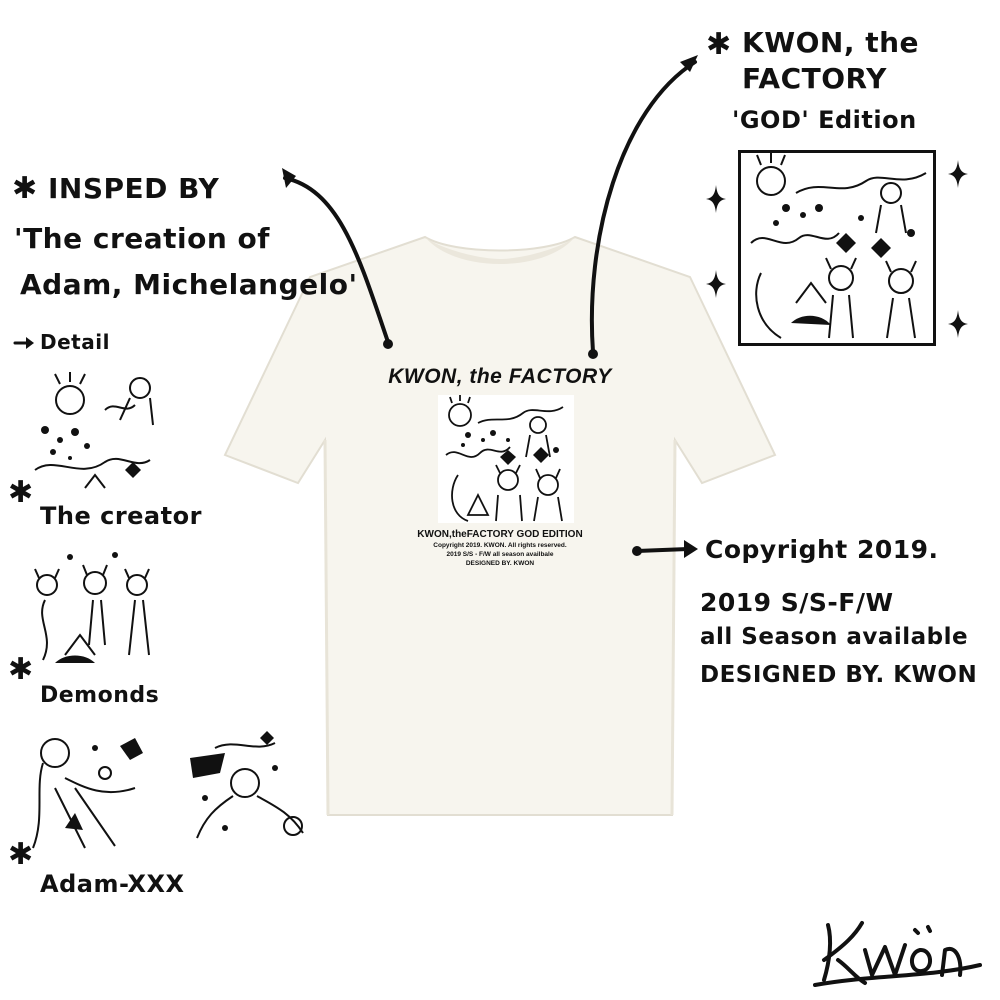  What do you see at coordinates (814, 78) in the screenshot?
I see `edition-line2: FACTORY` at bounding box center [814, 78].